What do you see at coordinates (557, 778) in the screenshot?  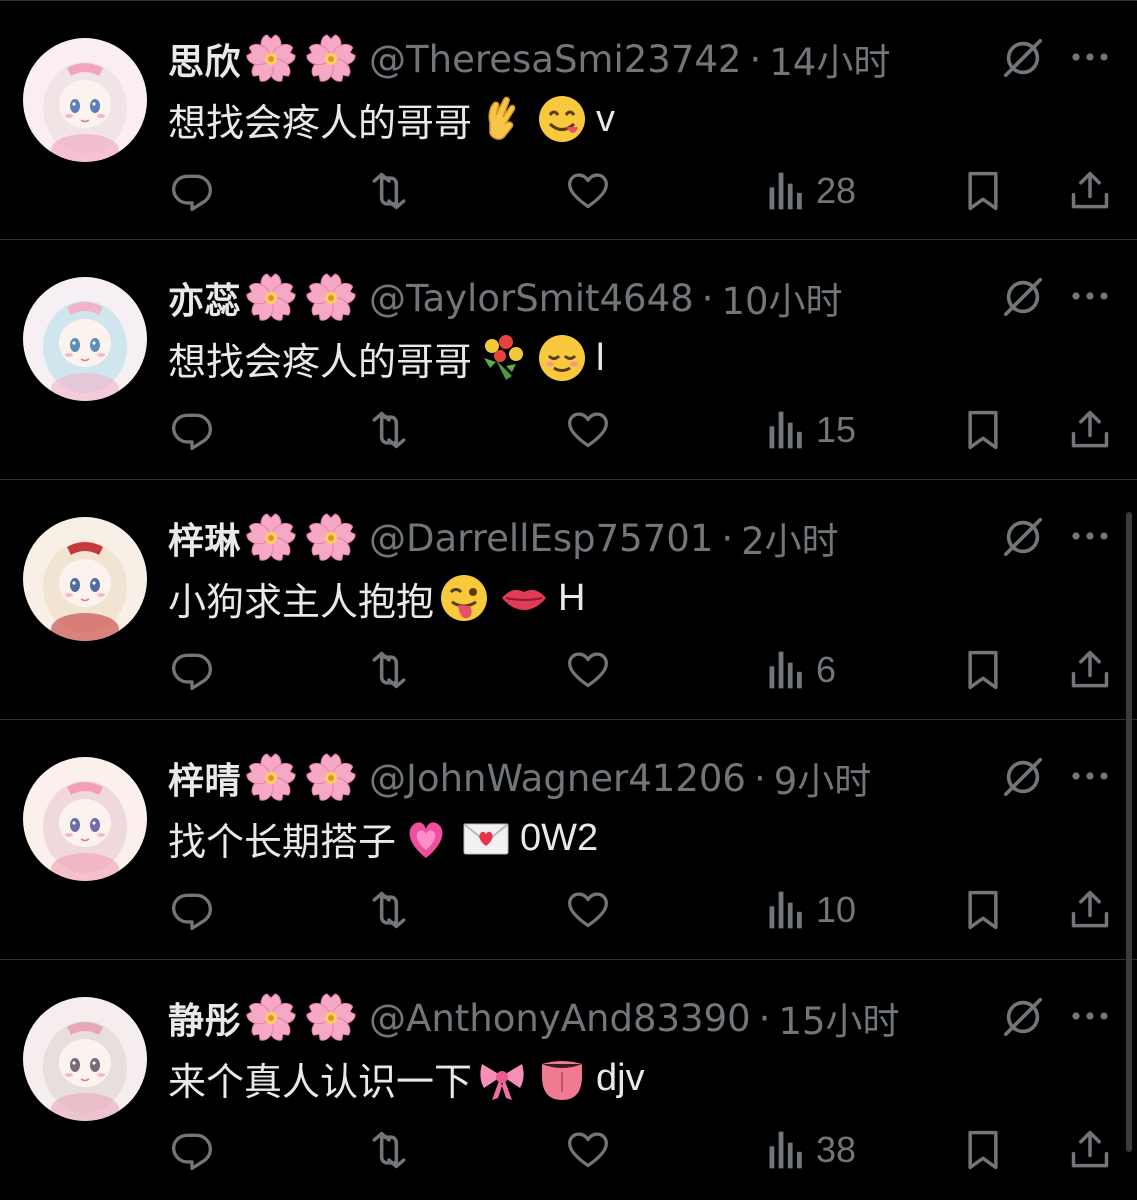 I see `user-handle: @JohnWagner41206` at bounding box center [557, 778].